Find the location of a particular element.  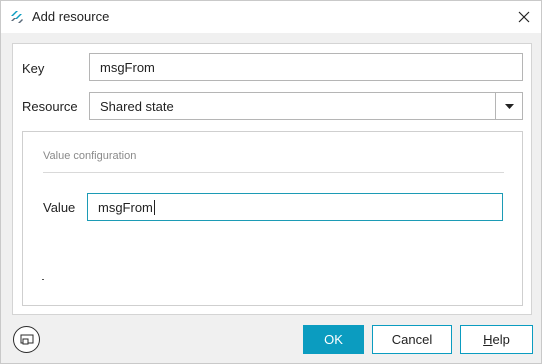

value-input-value: msgFrom is located at coordinates (125, 207).